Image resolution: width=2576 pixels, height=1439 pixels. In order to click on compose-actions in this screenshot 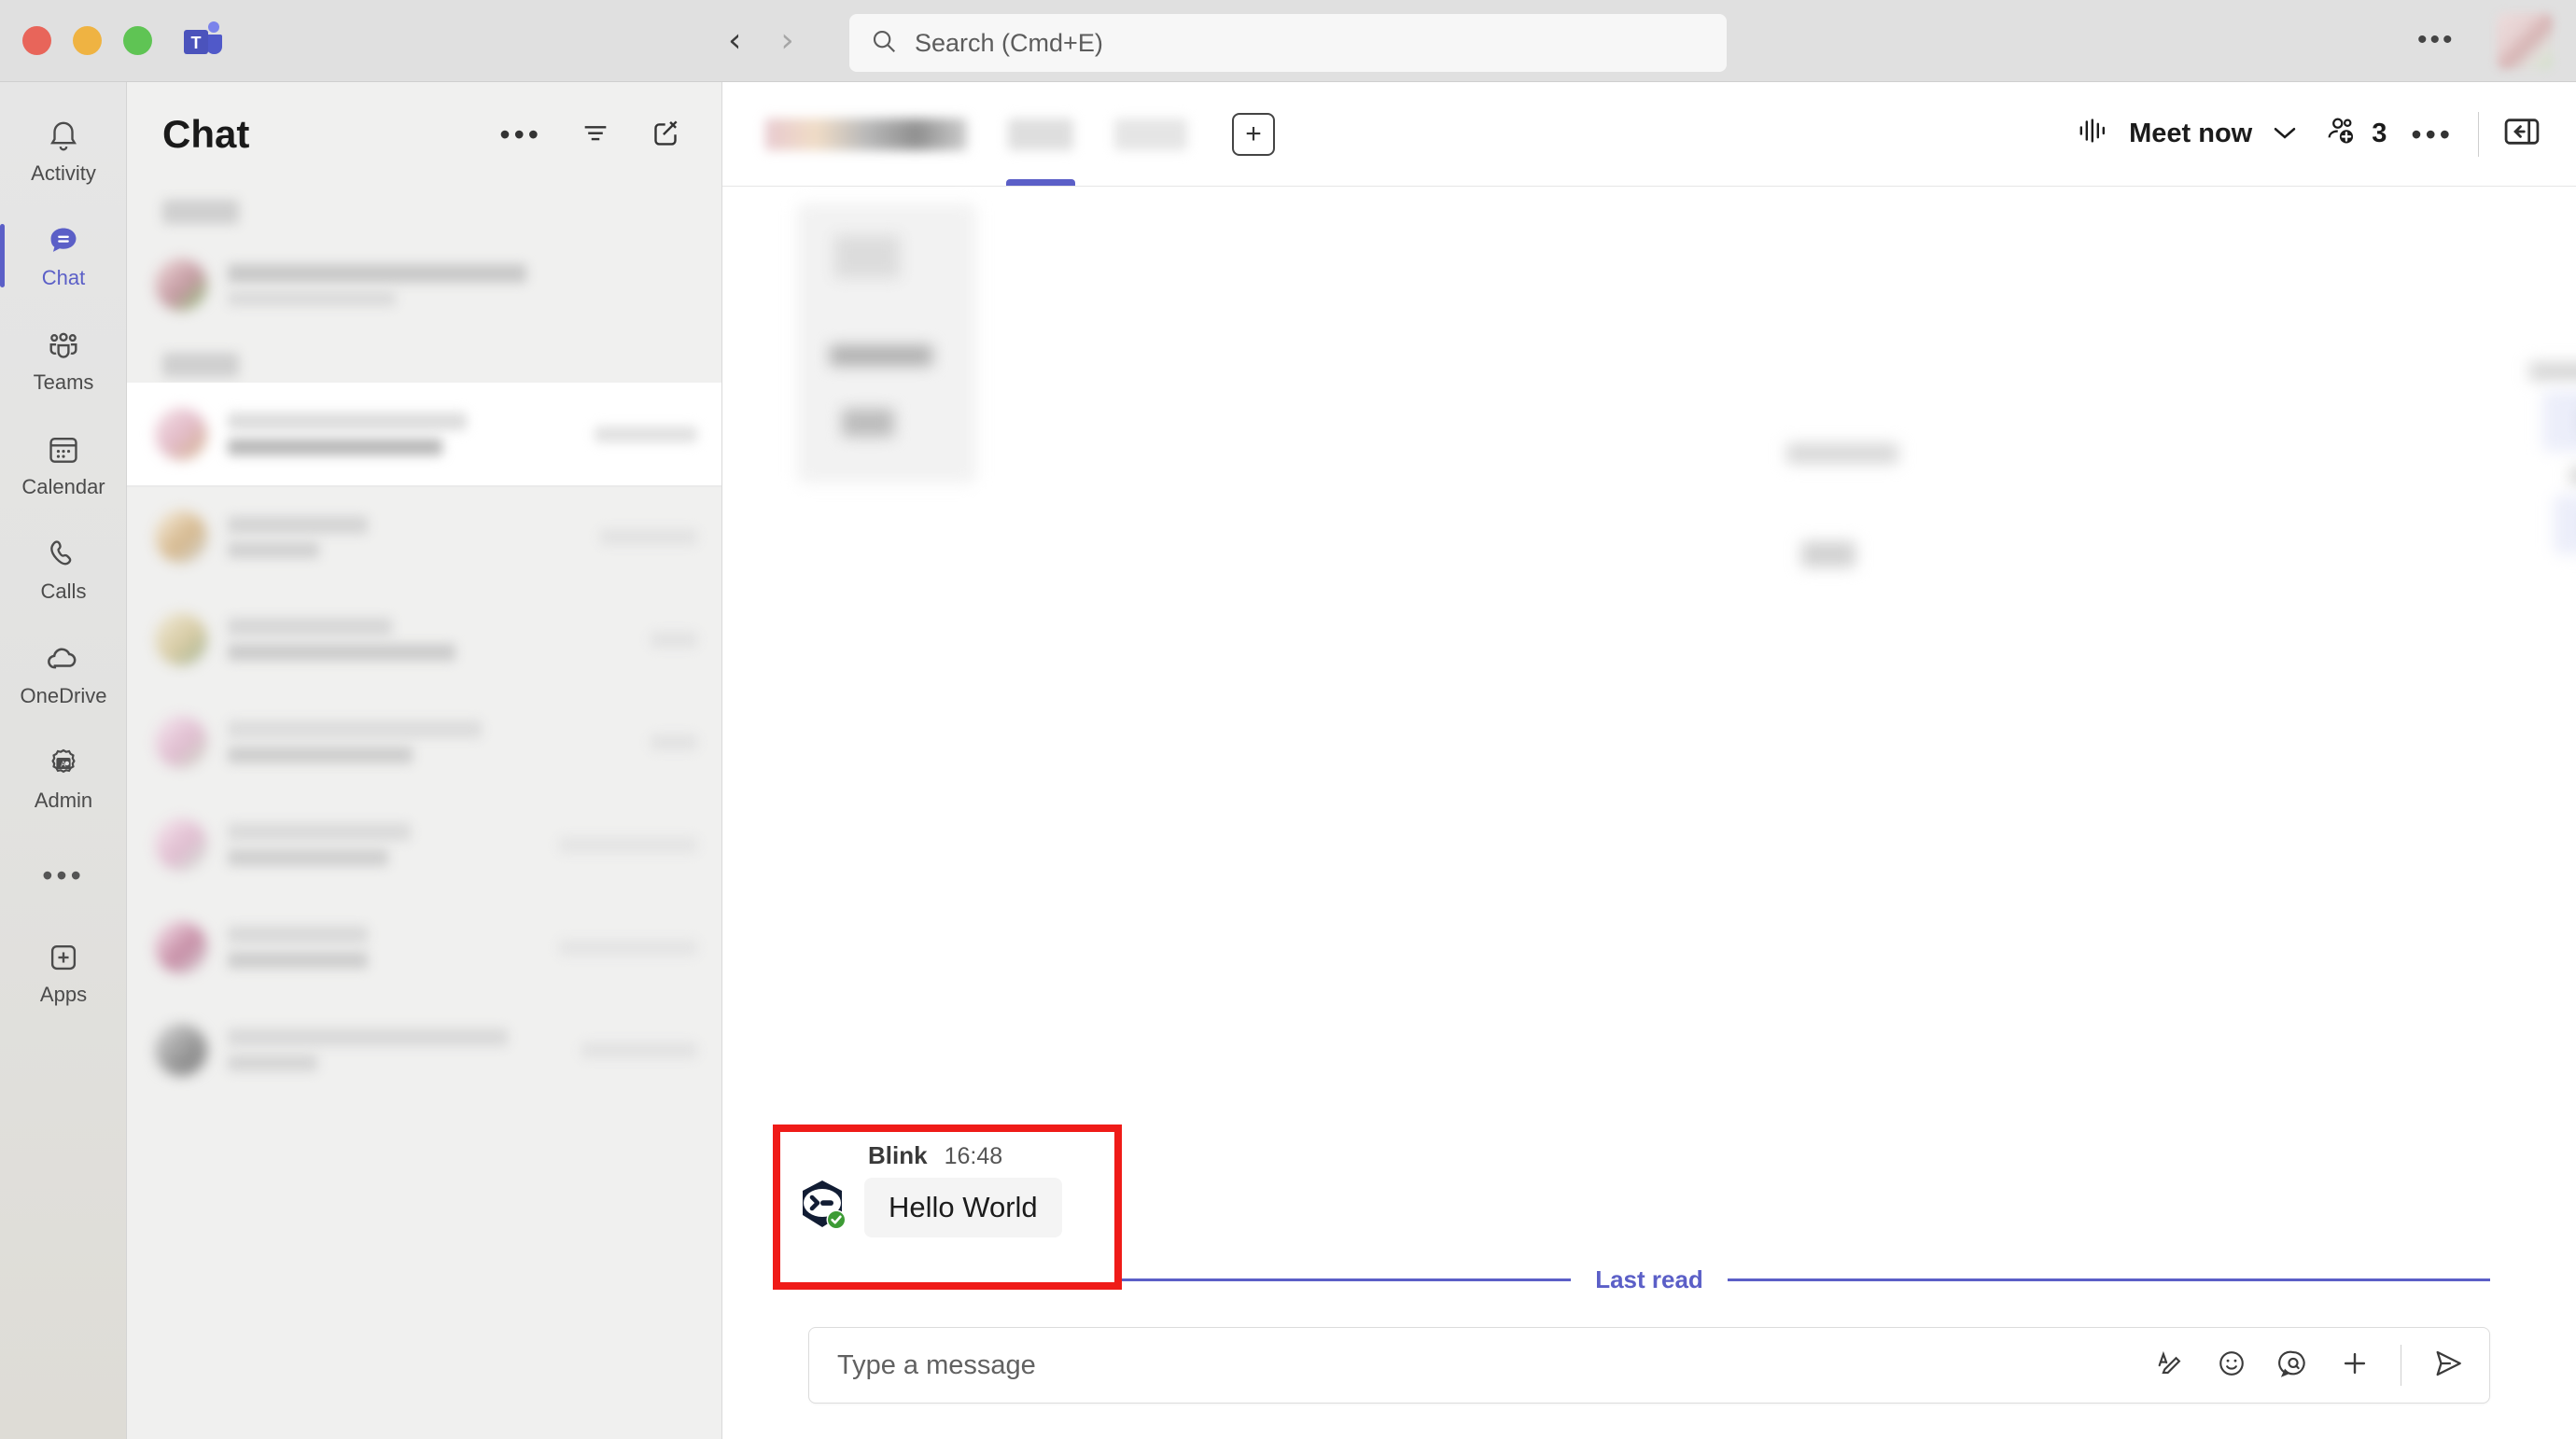, I will do `click(2309, 1365)`.